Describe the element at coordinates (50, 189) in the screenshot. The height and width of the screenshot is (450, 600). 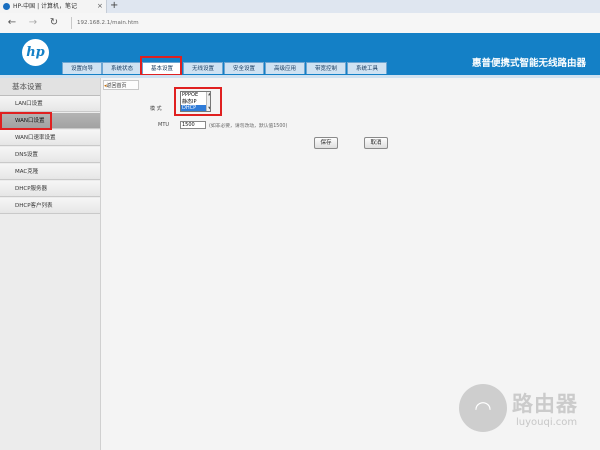
I see `sidebar-item-dhcp-server: DHCP服务器` at that location.